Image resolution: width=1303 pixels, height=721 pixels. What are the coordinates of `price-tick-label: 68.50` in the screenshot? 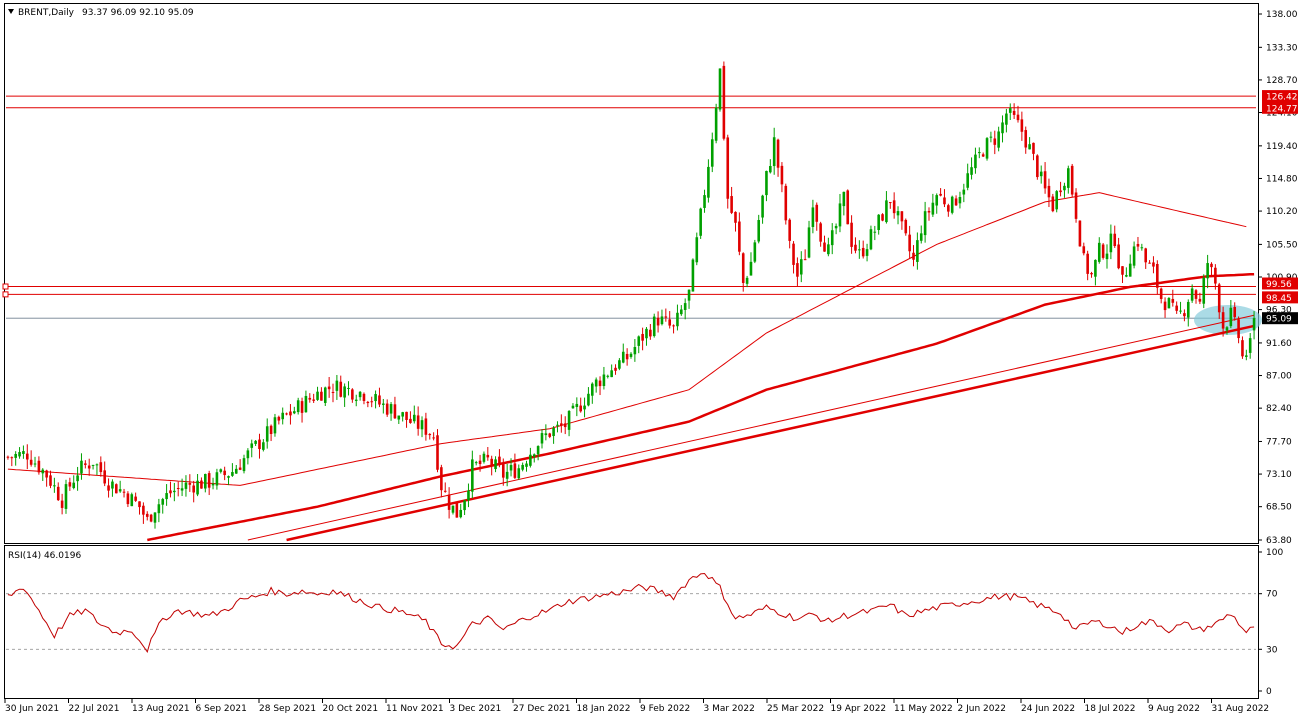 It's located at (1279, 508).